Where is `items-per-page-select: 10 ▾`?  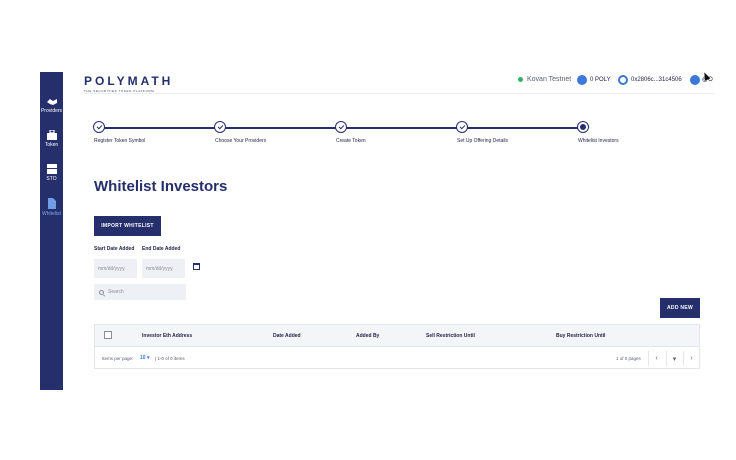
items-per-page-select: 10 ▾ is located at coordinates (144, 358).